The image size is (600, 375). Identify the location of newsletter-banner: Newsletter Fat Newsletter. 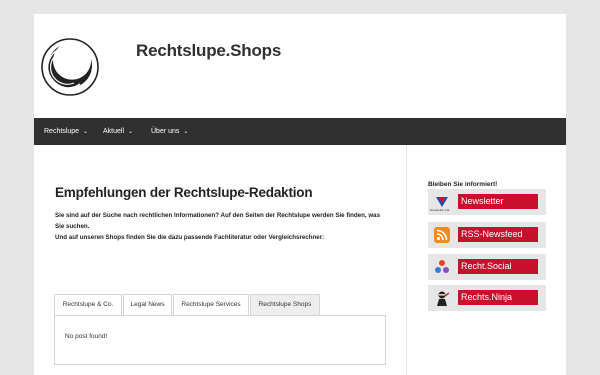
(487, 202).